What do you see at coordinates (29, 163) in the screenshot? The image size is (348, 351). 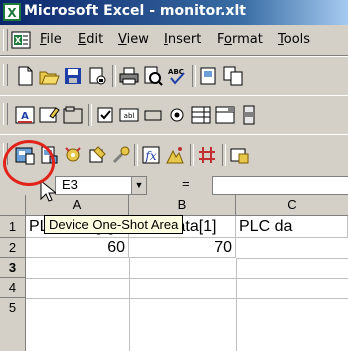 I see `highlight-circle` at bounding box center [29, 163].